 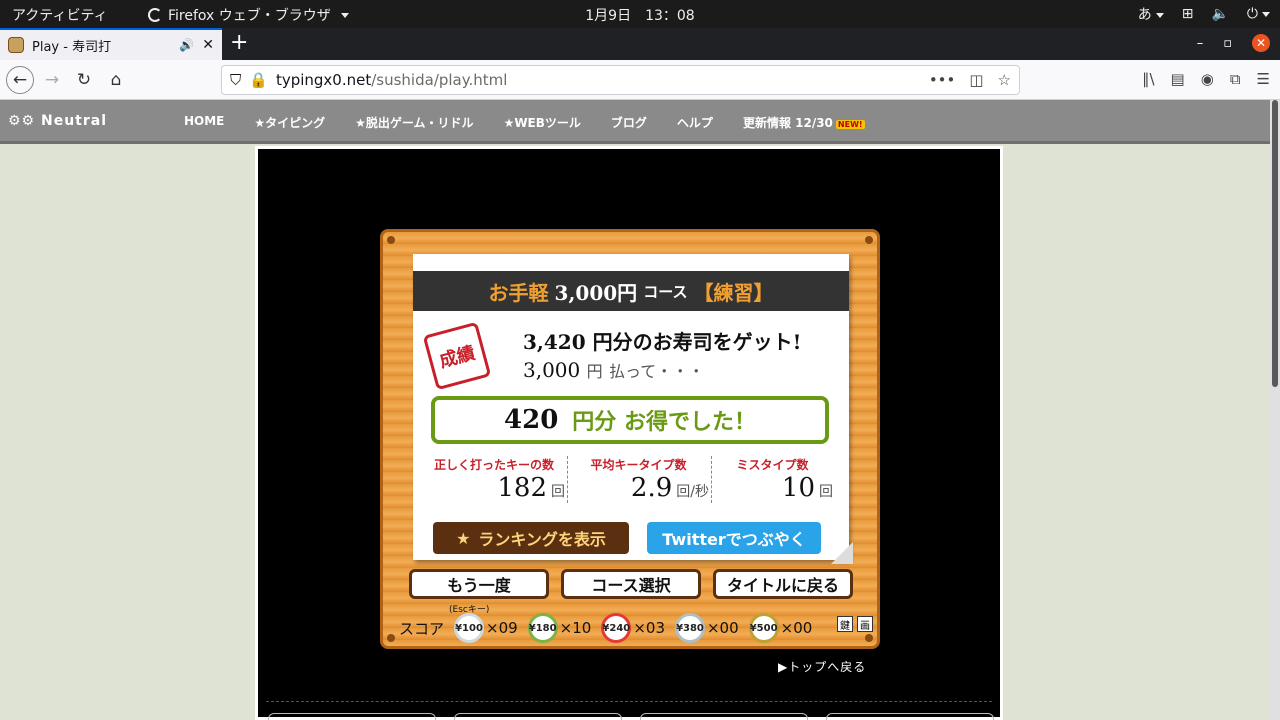 What do you see at coordinates (323, 80) in the screenshot?
I see `url-host: typingx0.net` at bounding box center [323, 80].